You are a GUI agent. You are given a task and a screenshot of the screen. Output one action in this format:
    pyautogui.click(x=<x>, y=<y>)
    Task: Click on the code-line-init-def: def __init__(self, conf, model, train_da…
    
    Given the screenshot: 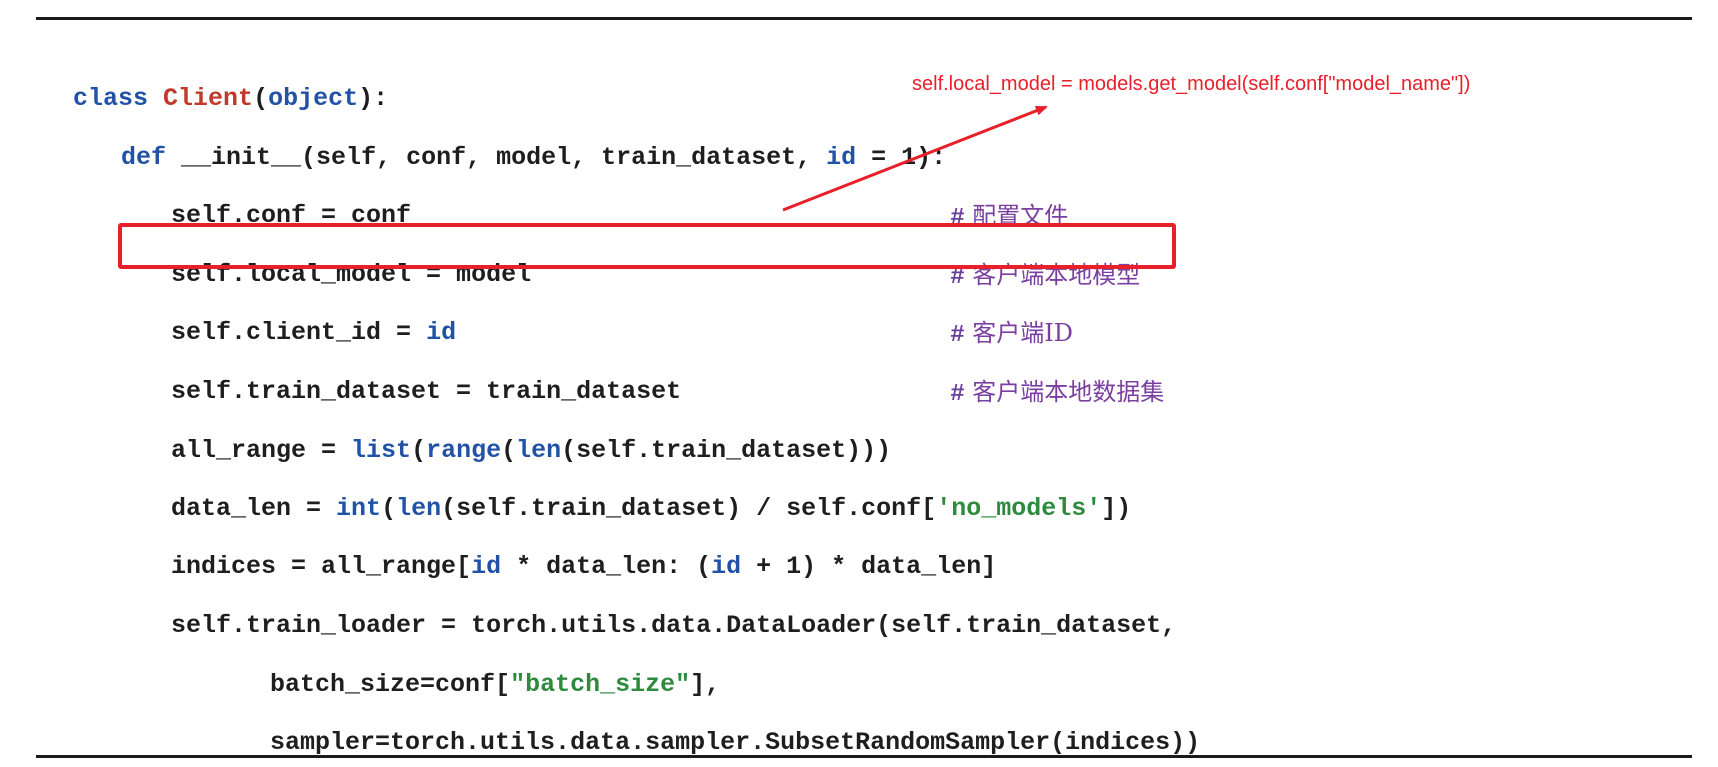 What is the action you would take?
    pyautogui.click(x=518, y=142)
    